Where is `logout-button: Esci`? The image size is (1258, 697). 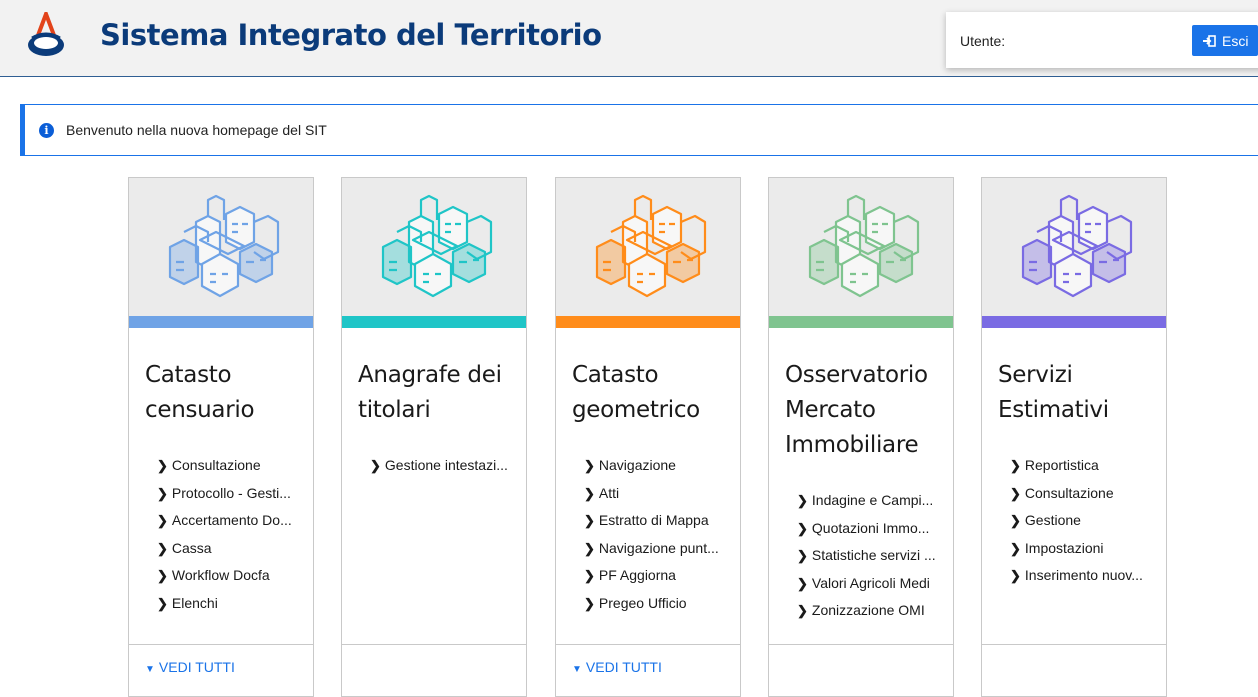
logout-button: Esci is located at coordinates (1225, 40).